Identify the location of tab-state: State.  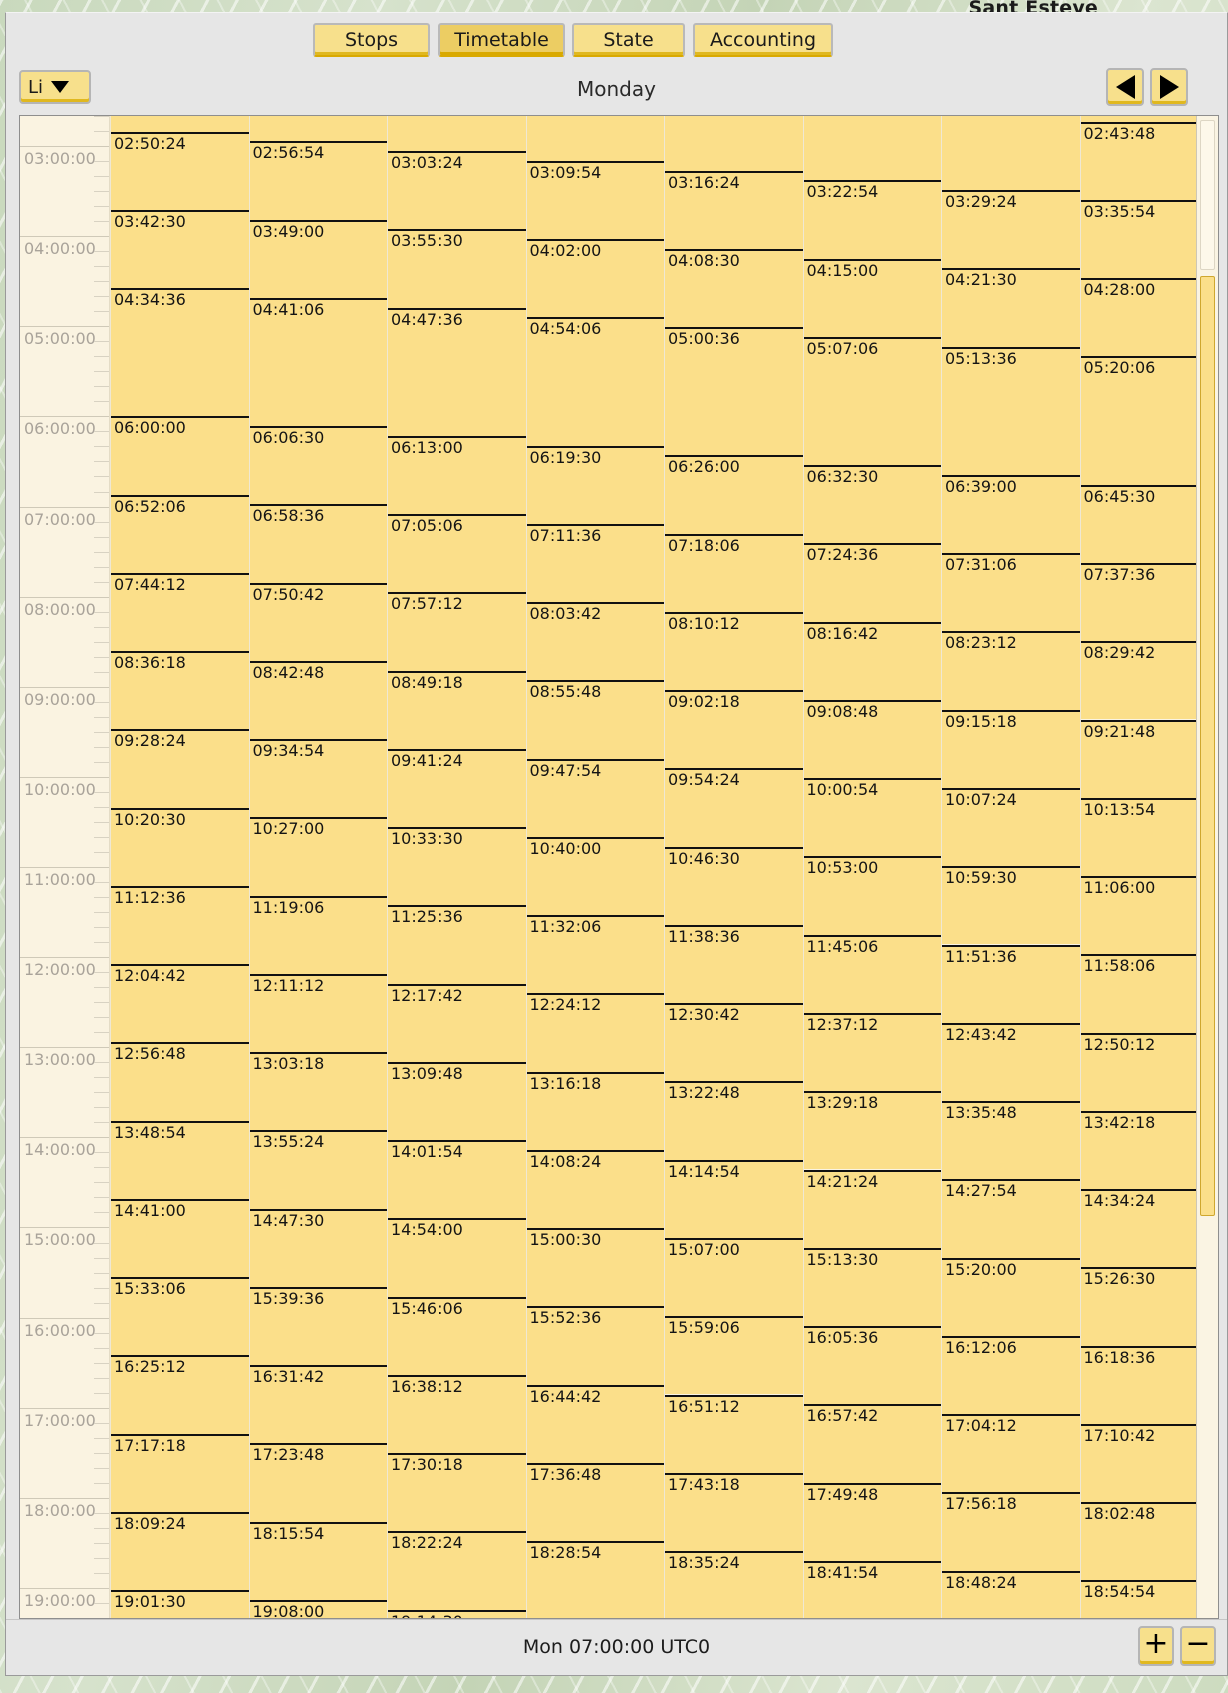
(628, 40).